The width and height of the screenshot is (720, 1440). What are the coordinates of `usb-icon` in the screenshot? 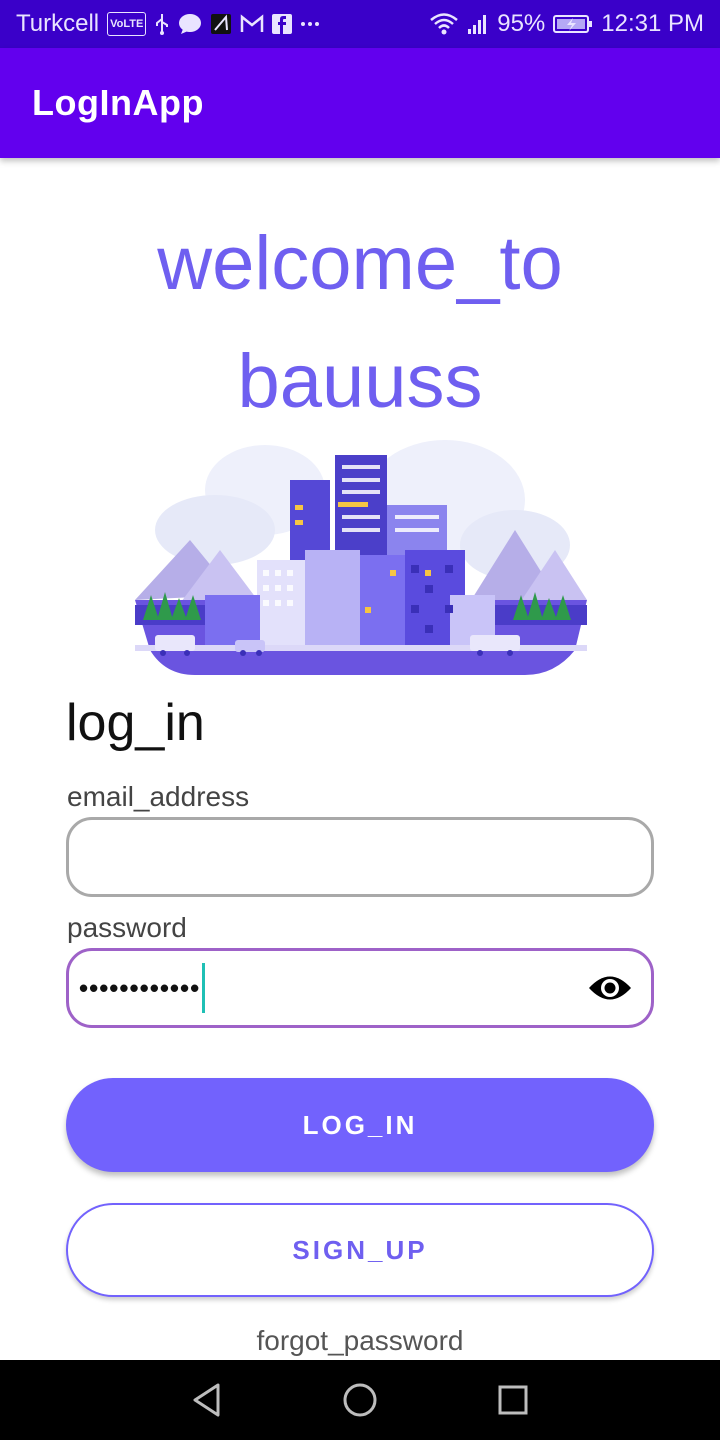 It's located at (162, 24).